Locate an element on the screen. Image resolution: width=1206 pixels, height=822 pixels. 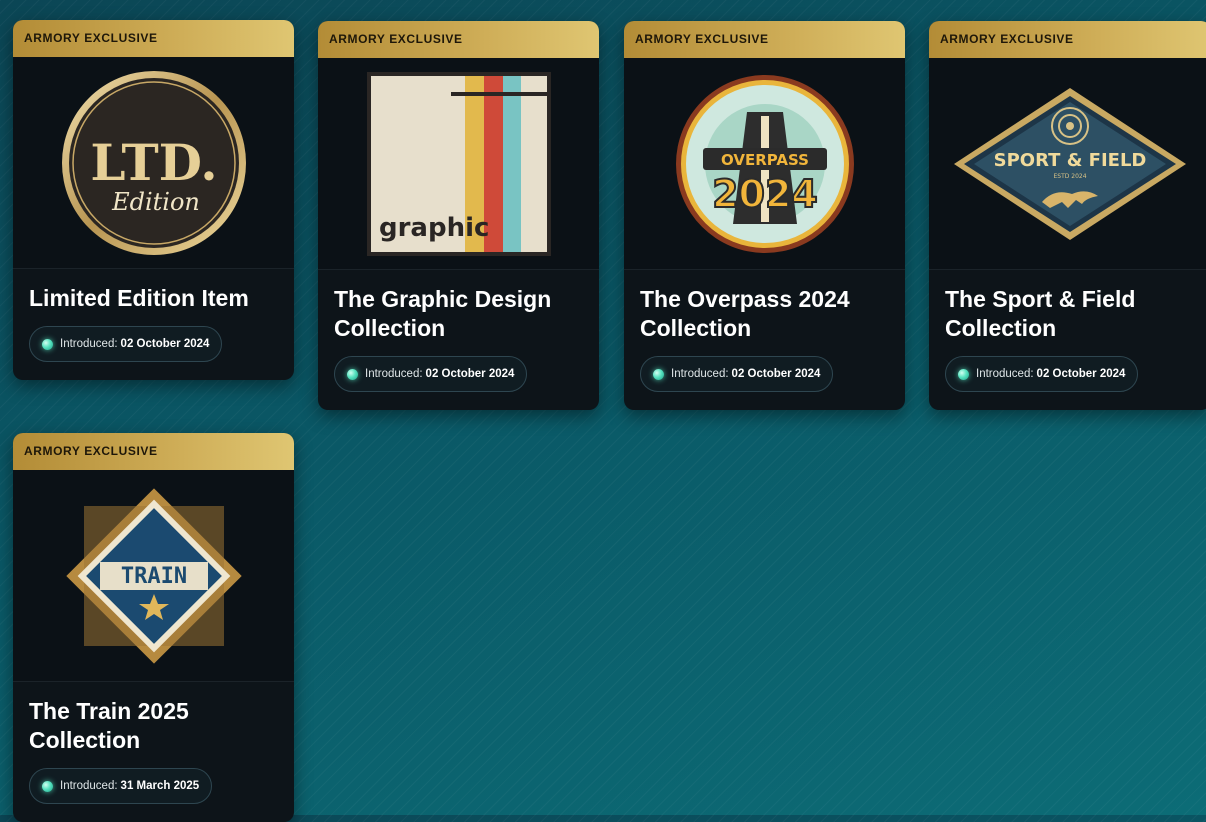
svg-text: 2024 is located at coordinates (765, 194).